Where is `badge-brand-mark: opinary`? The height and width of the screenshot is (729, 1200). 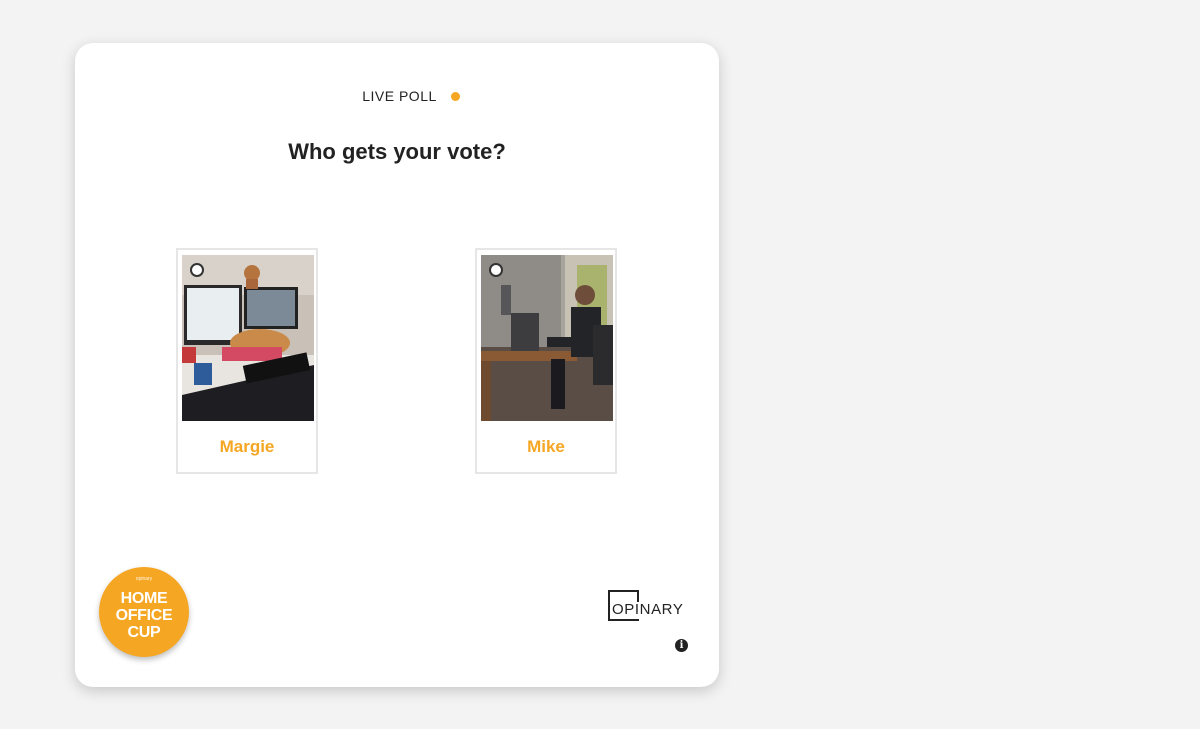 badge-brand-mark: opinary is located at coordinates (144, 579).